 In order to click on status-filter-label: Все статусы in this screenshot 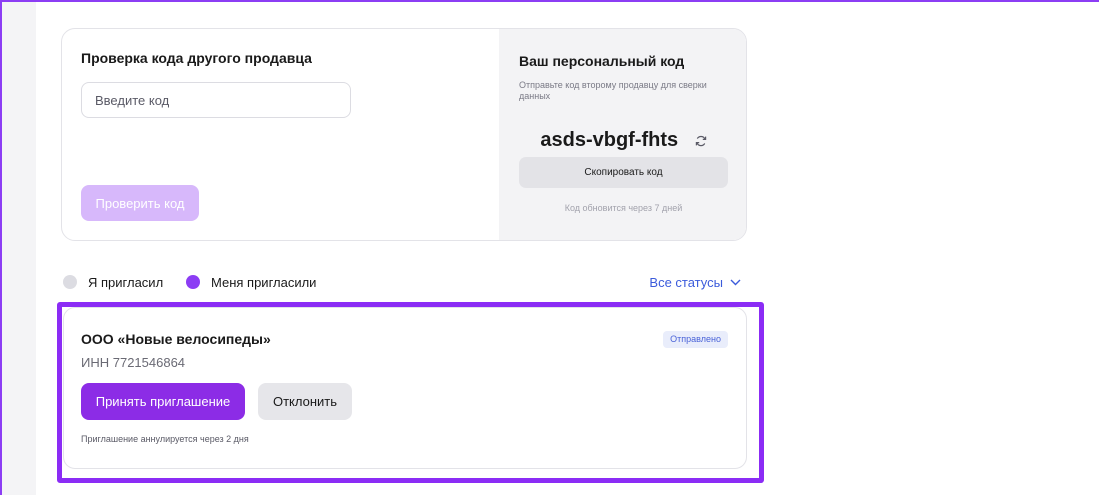, I will do `click(686, 282)`.